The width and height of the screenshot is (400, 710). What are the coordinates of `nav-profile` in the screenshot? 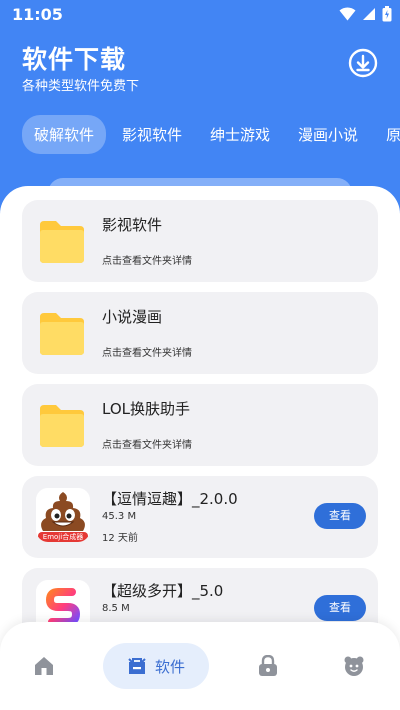 It's located at (354, 666).